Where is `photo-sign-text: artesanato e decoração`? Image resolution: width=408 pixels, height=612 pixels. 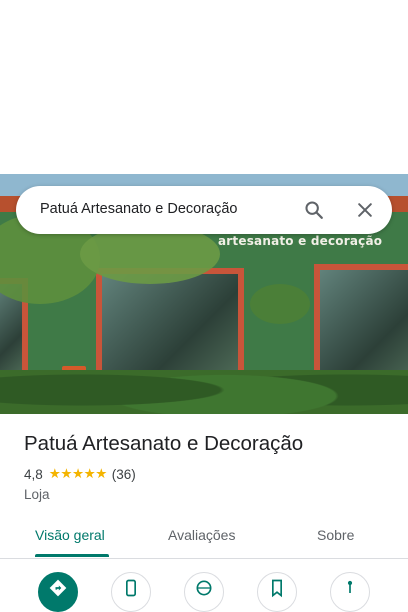 photo-sign-text: artesanato e decoração is located at coordinates (300, 241).